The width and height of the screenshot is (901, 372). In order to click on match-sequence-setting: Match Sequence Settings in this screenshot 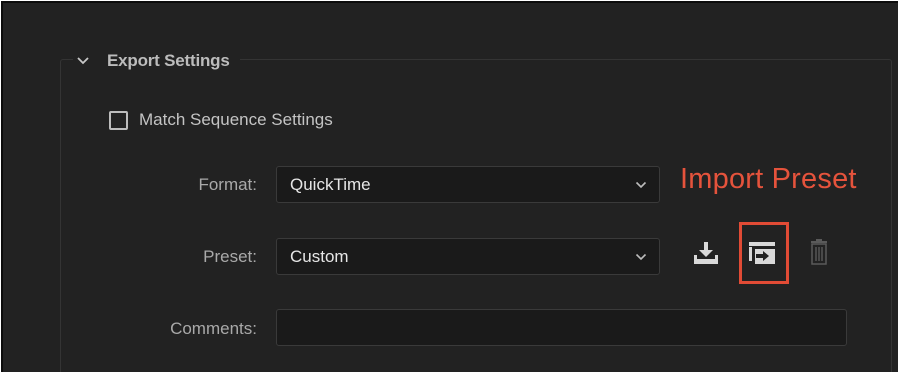, I will do `click(221, 120)`.